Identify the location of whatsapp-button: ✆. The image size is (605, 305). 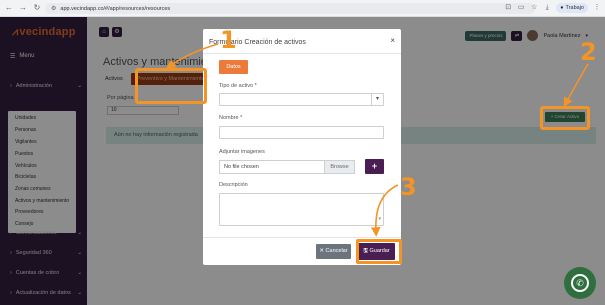
(580, 283).